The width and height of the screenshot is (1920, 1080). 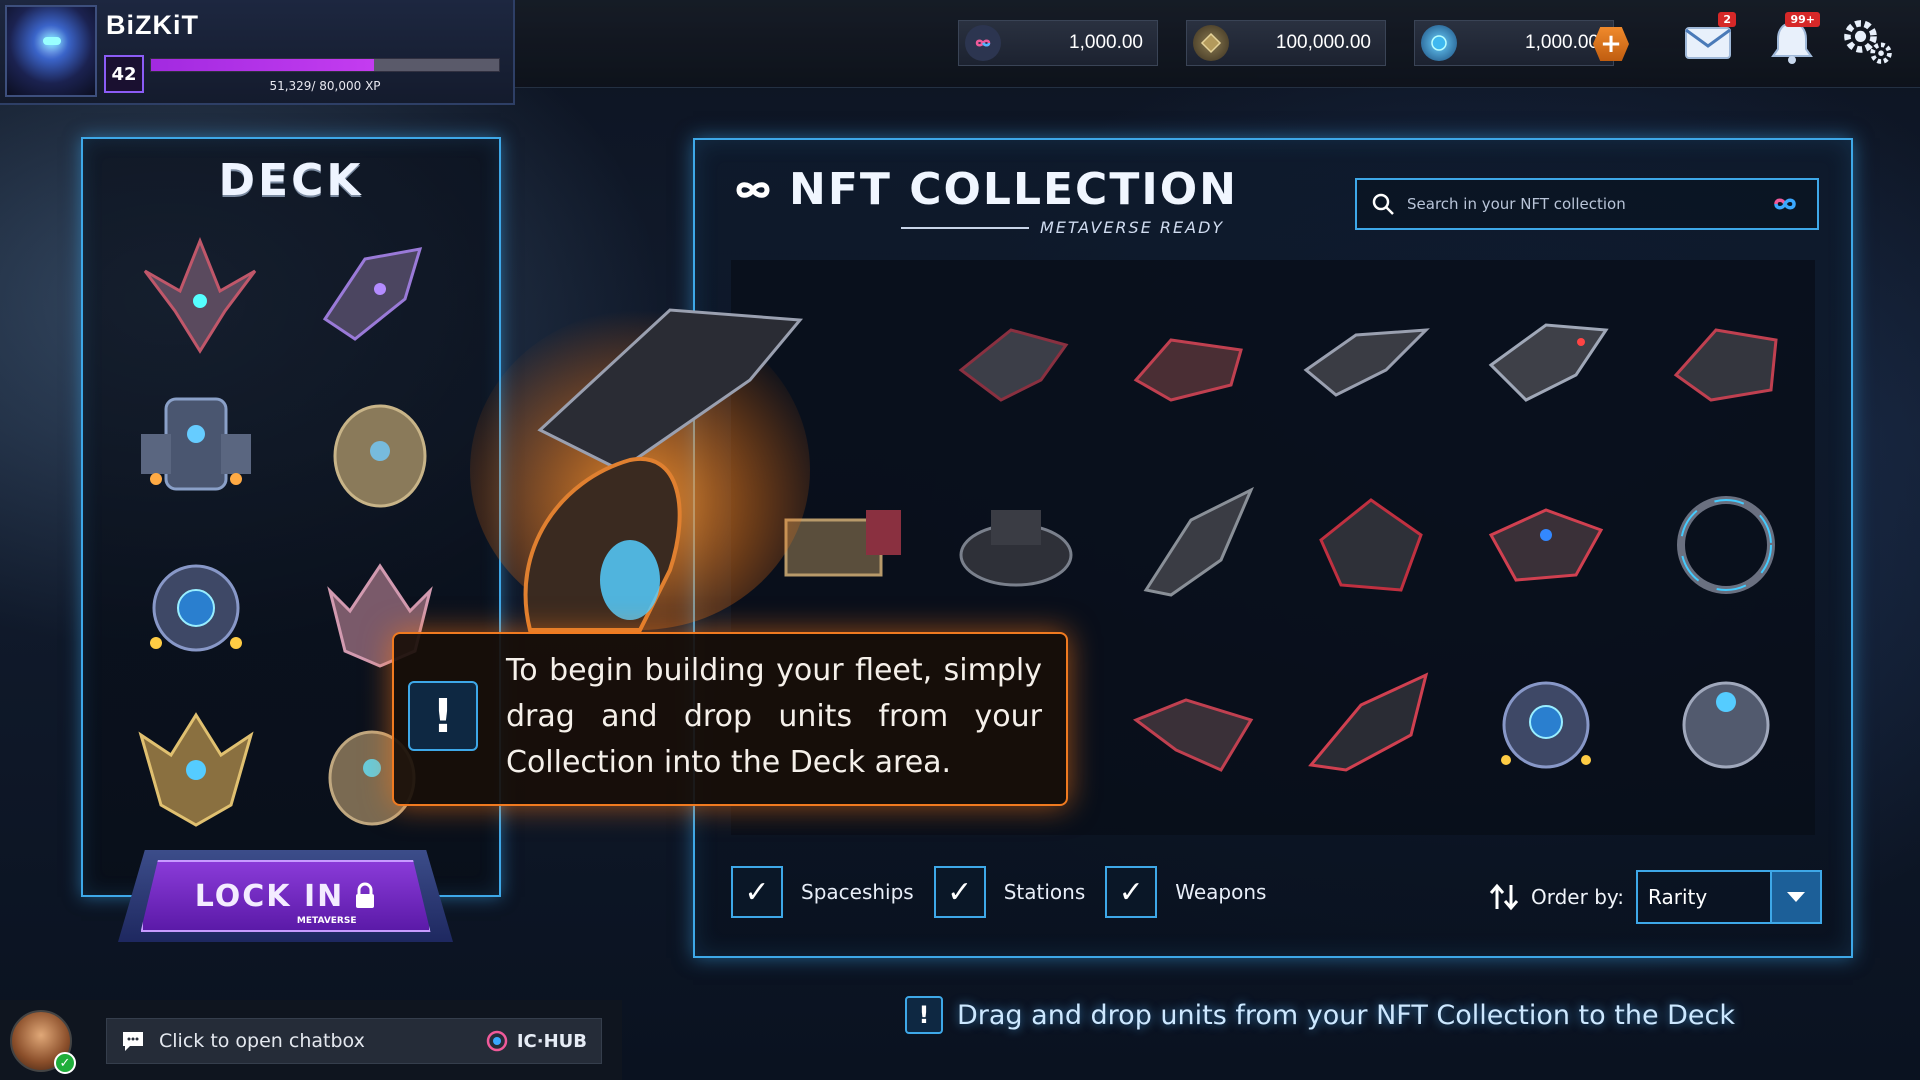 I want to click on chevron-down-icon, so click(x=1796, y=897).